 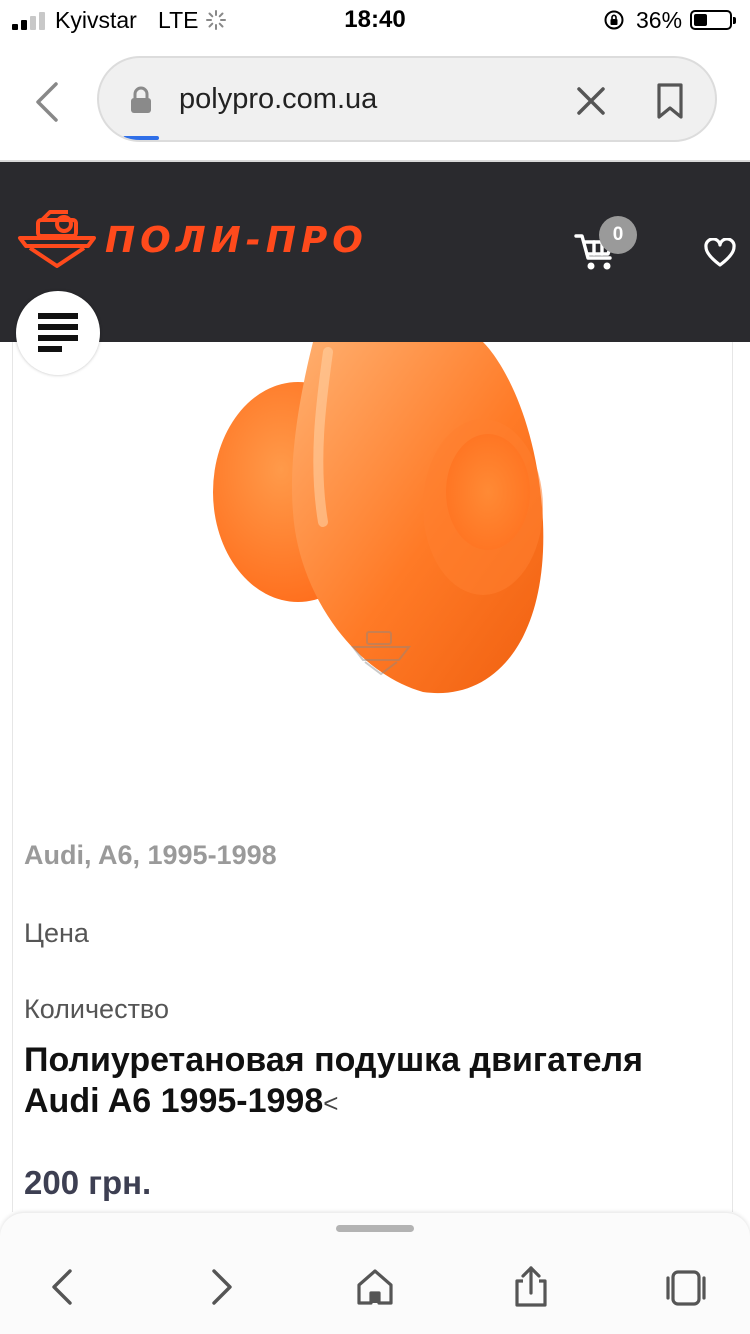 What do you see at coordinates (383, 522) in the screenshot?
I see `product-image` at bounding box center [383, 522].